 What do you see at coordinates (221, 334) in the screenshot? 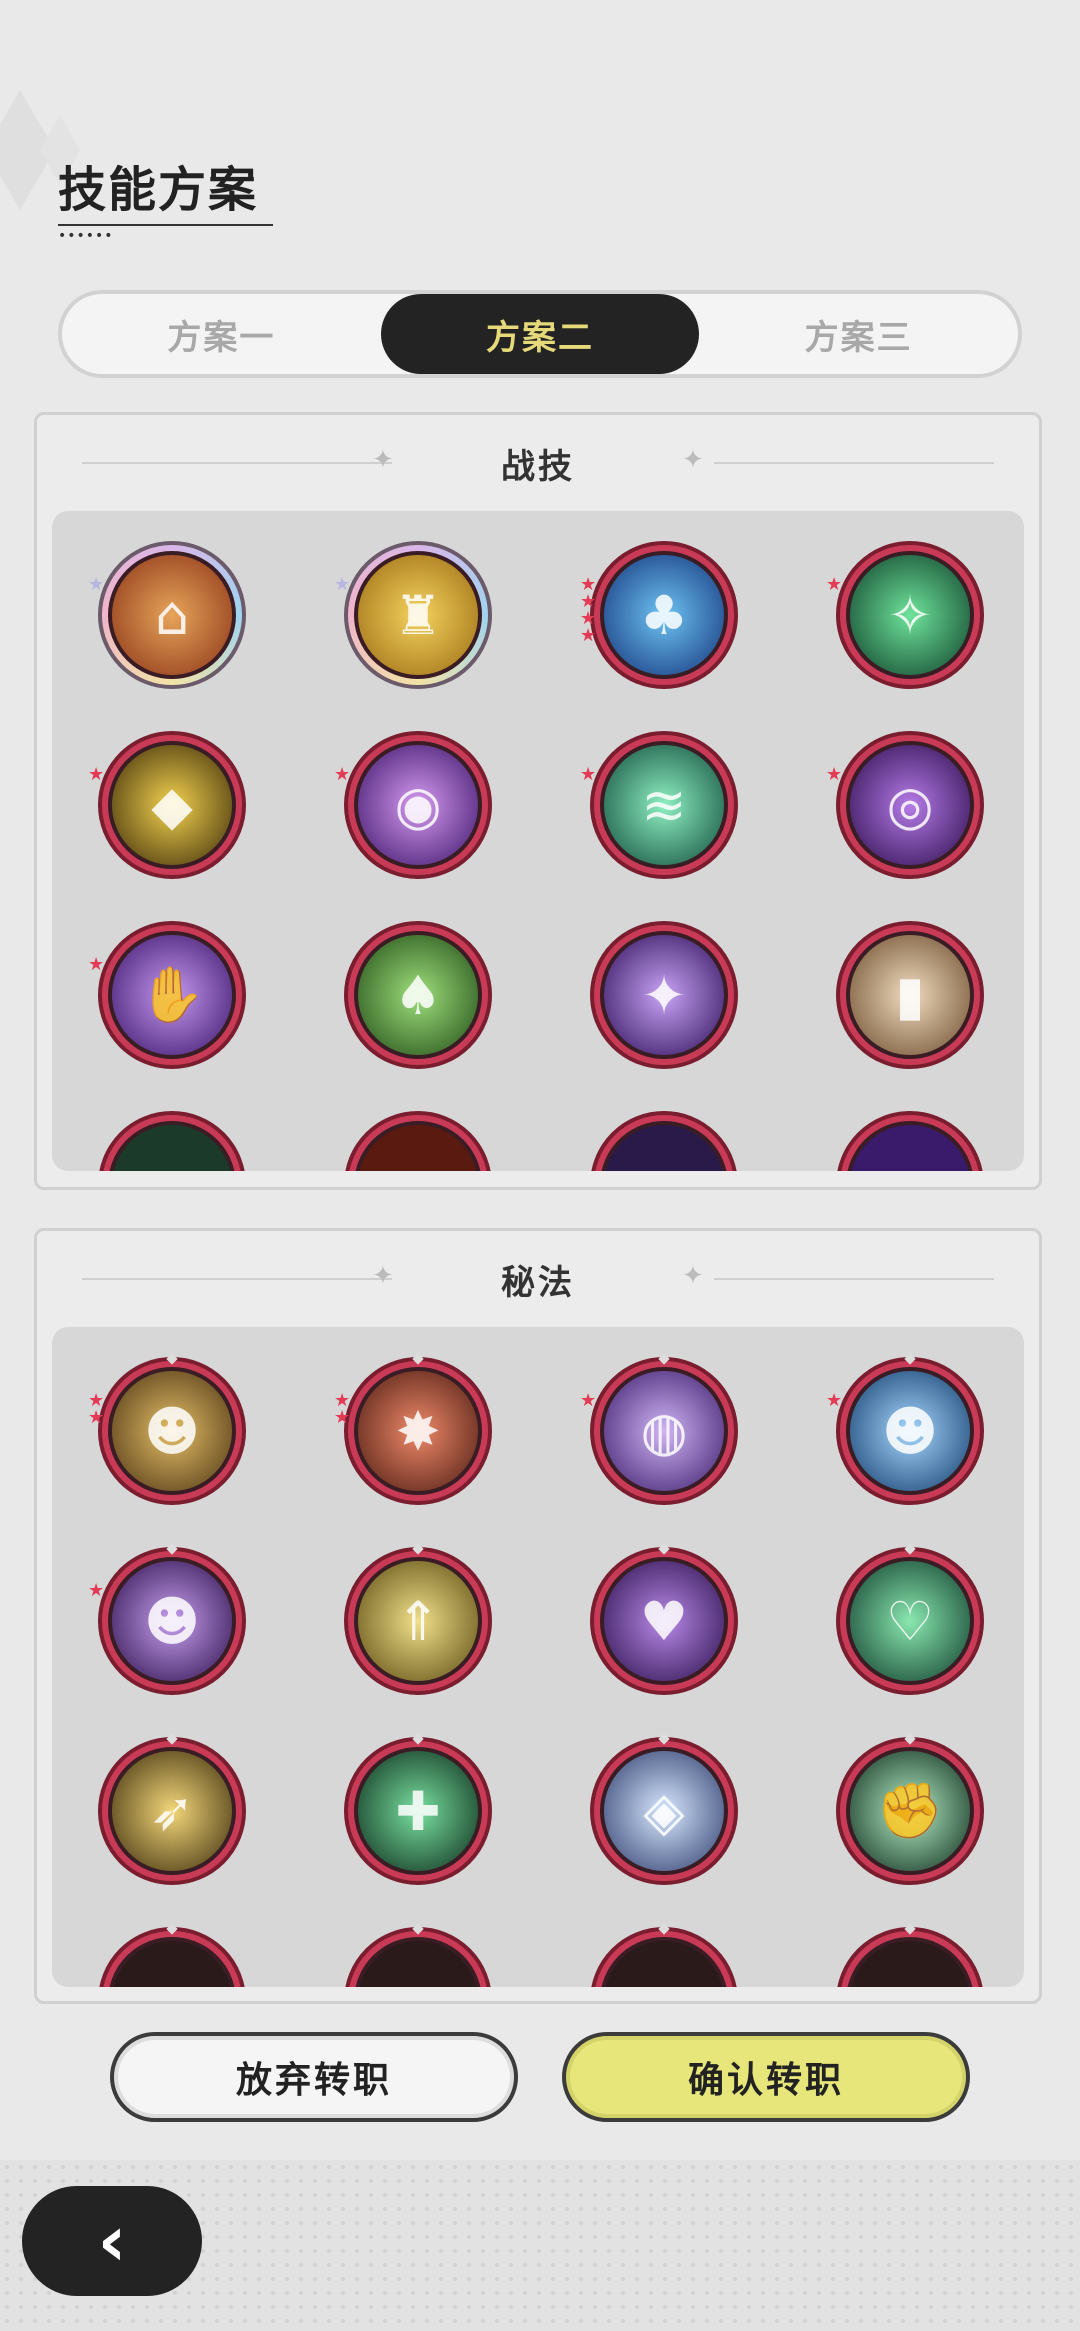
I see `tab-plan-1: 方案一` at bounding box center [221, 334].